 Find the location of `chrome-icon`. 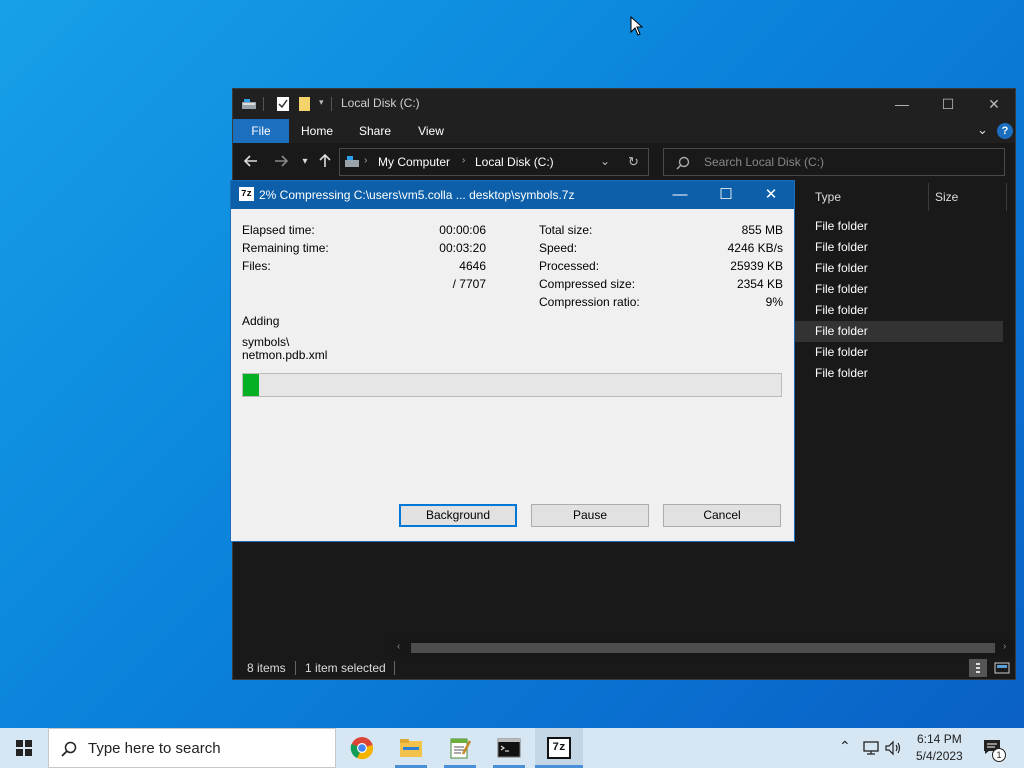

chrome-icon is located at coordinates (361, 748).